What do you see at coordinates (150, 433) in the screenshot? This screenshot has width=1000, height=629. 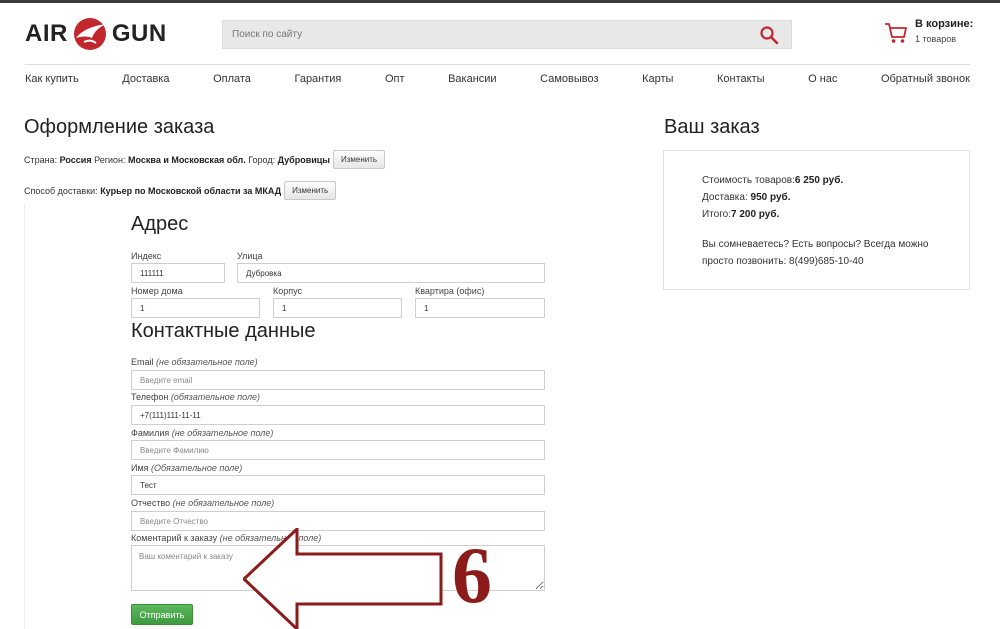 I see `surname-label-text: Фамилия` at bounding box center [150, 433].